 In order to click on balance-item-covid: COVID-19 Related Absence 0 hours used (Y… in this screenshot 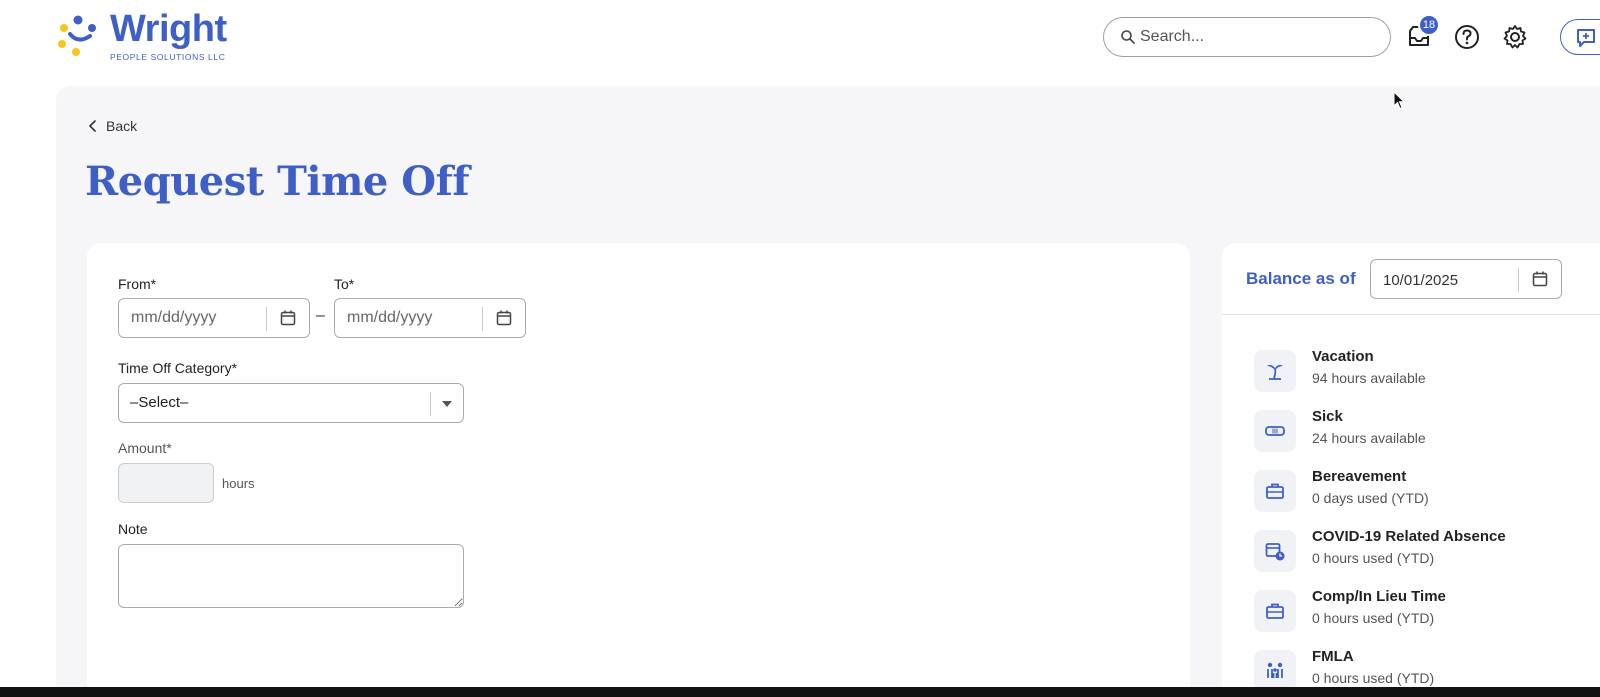, I will do `click(1424, 551)`.